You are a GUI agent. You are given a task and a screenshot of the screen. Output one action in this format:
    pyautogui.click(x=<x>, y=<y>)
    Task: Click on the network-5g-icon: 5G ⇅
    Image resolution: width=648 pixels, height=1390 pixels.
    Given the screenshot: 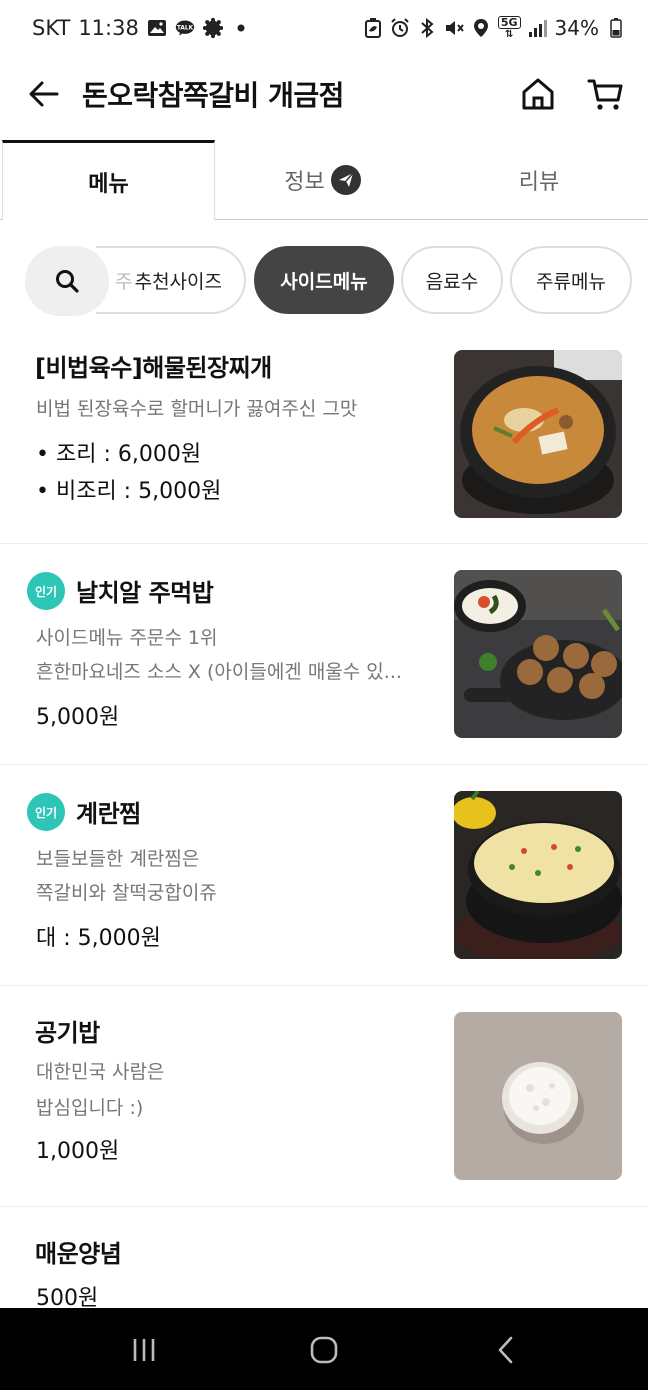 What is the action you would take?
    pyautogui.click(x=509, y=28)
    